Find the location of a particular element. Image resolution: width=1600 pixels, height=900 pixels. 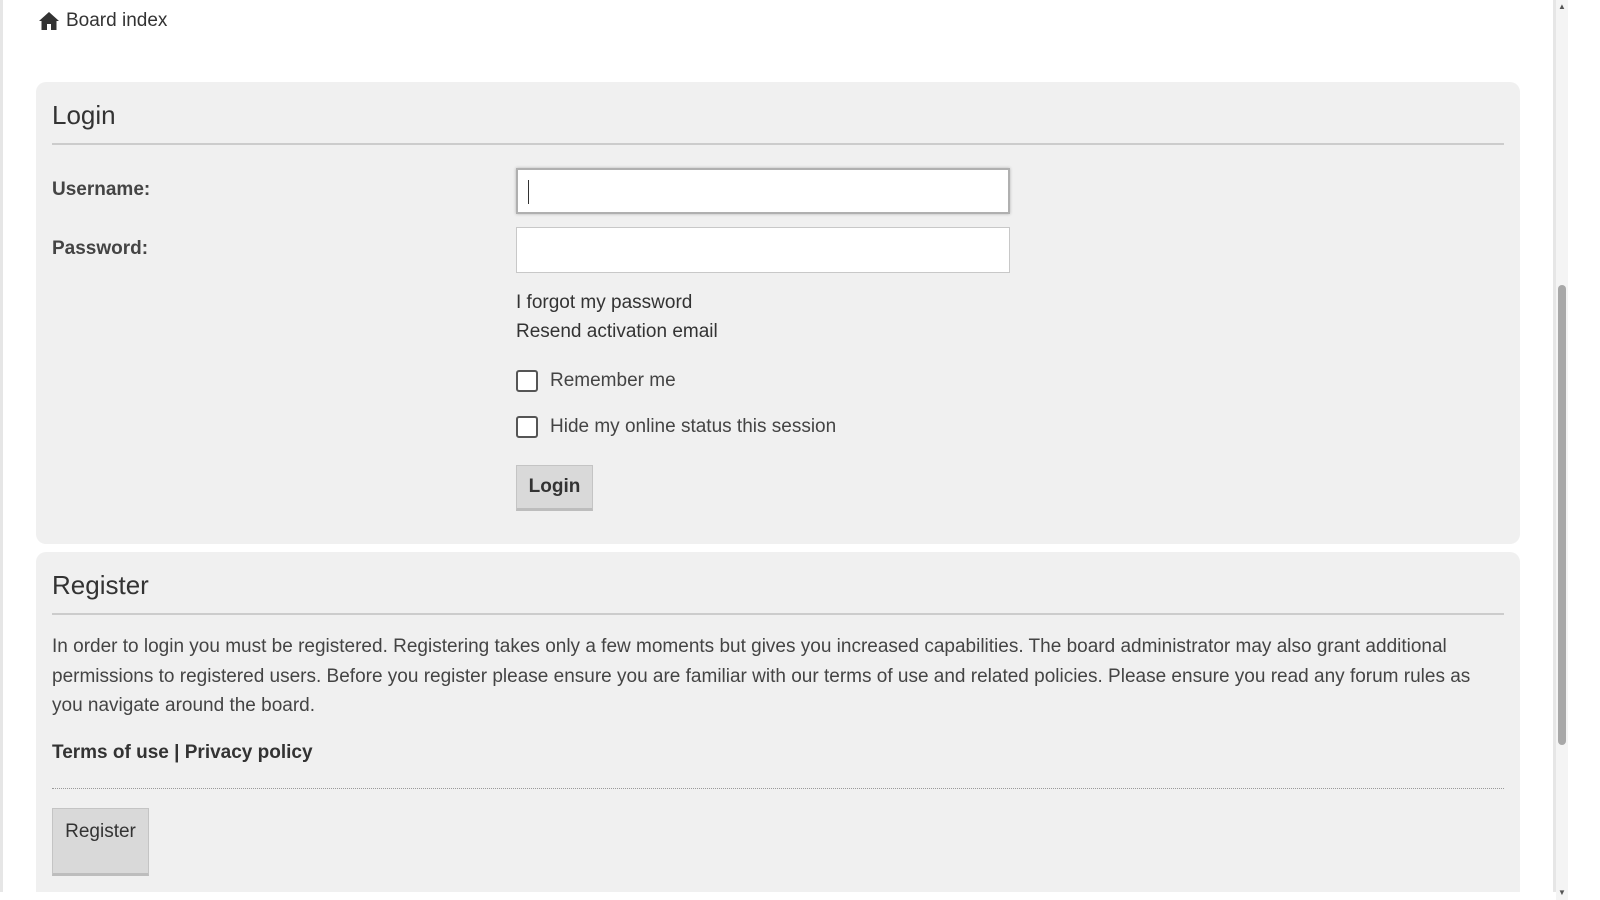

breadcrumb-label: Board index is located at coordinates (117, 20).